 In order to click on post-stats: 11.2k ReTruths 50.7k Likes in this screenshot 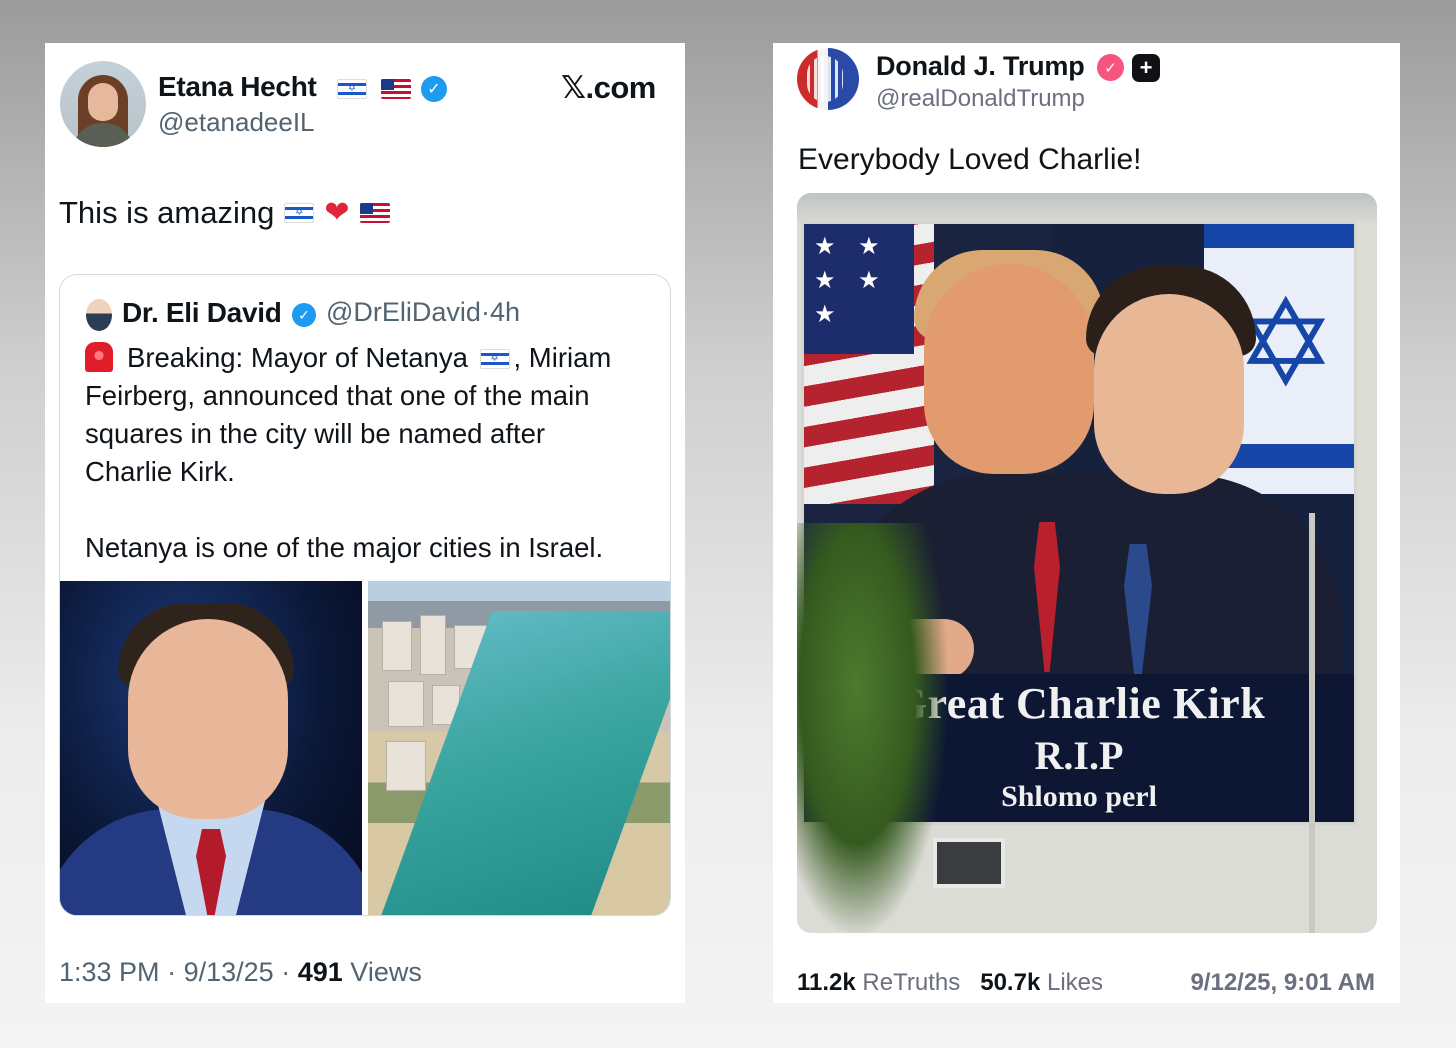, I will do `click(950, 983)`.